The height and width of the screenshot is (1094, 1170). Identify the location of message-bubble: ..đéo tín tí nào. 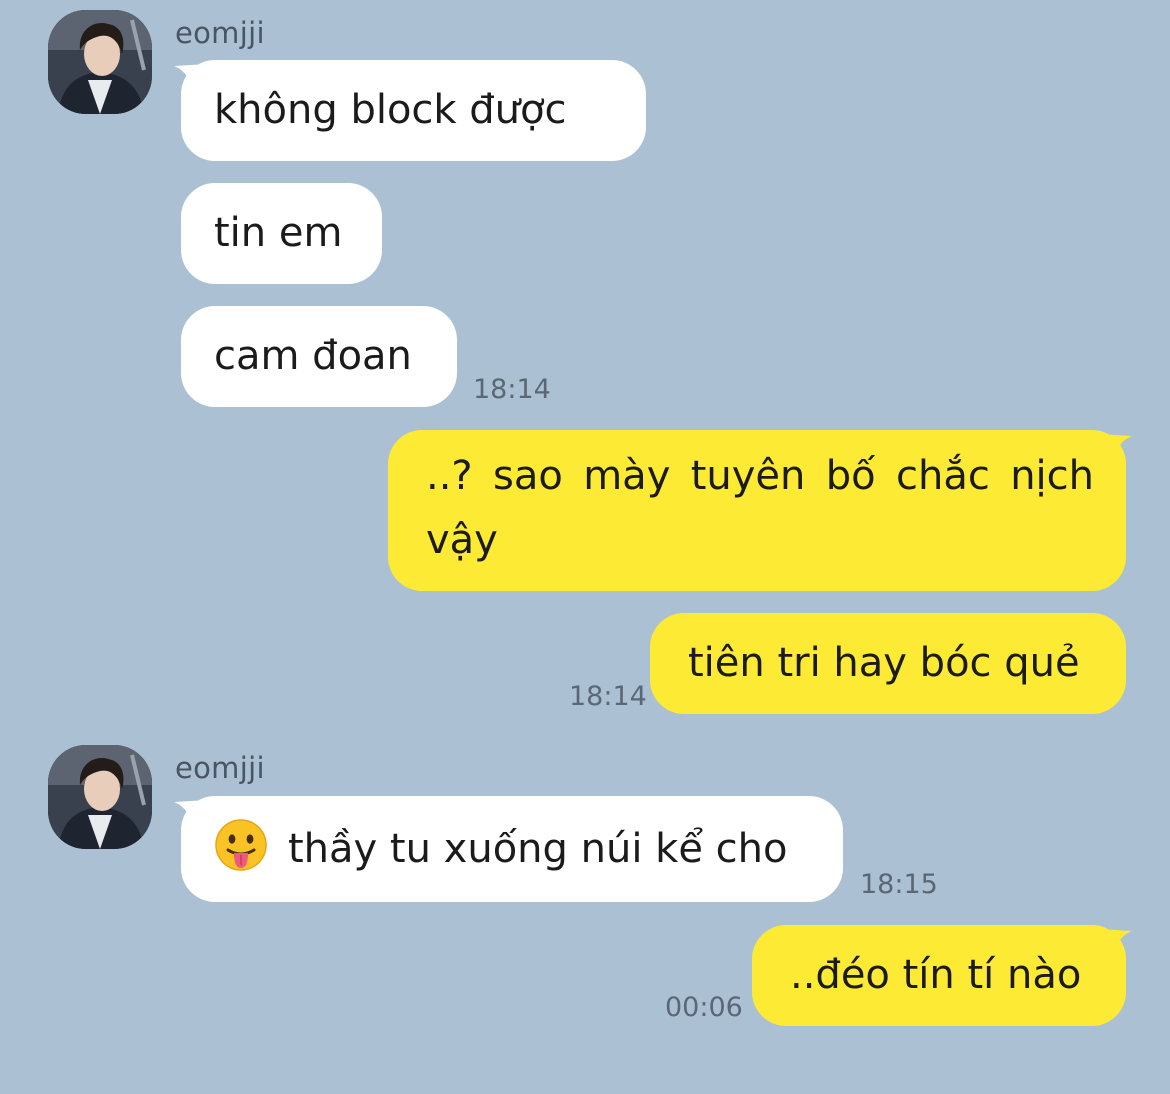
(939, 975).